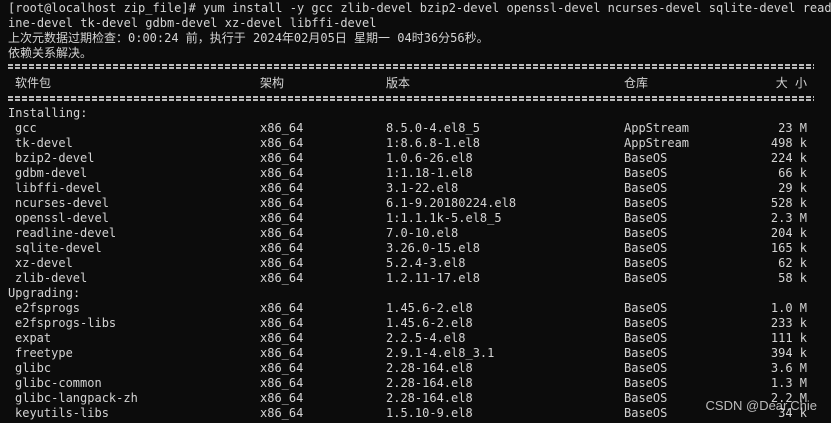 The image size is (831, 423). I want to click on table-row: zlib-devel x86_64 1.2.11-17.el8 BaseOS 58 k, so click(415, 278).